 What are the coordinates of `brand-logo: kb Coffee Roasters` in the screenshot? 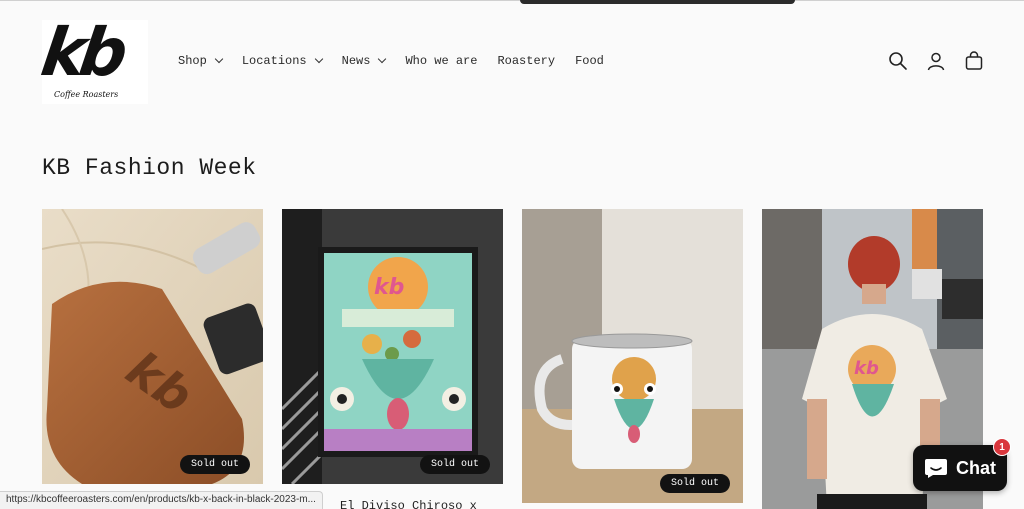 It's located at (92, 59).